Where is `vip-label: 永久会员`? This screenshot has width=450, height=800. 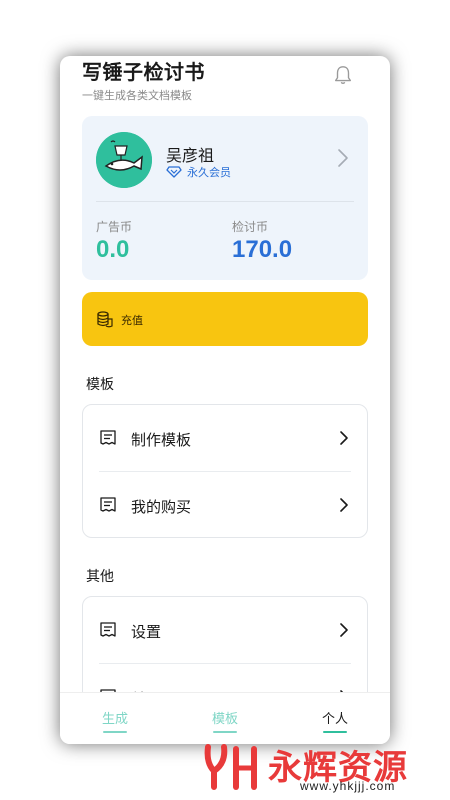 vip-label: 永久会员 is located at coordinates (209, 173).